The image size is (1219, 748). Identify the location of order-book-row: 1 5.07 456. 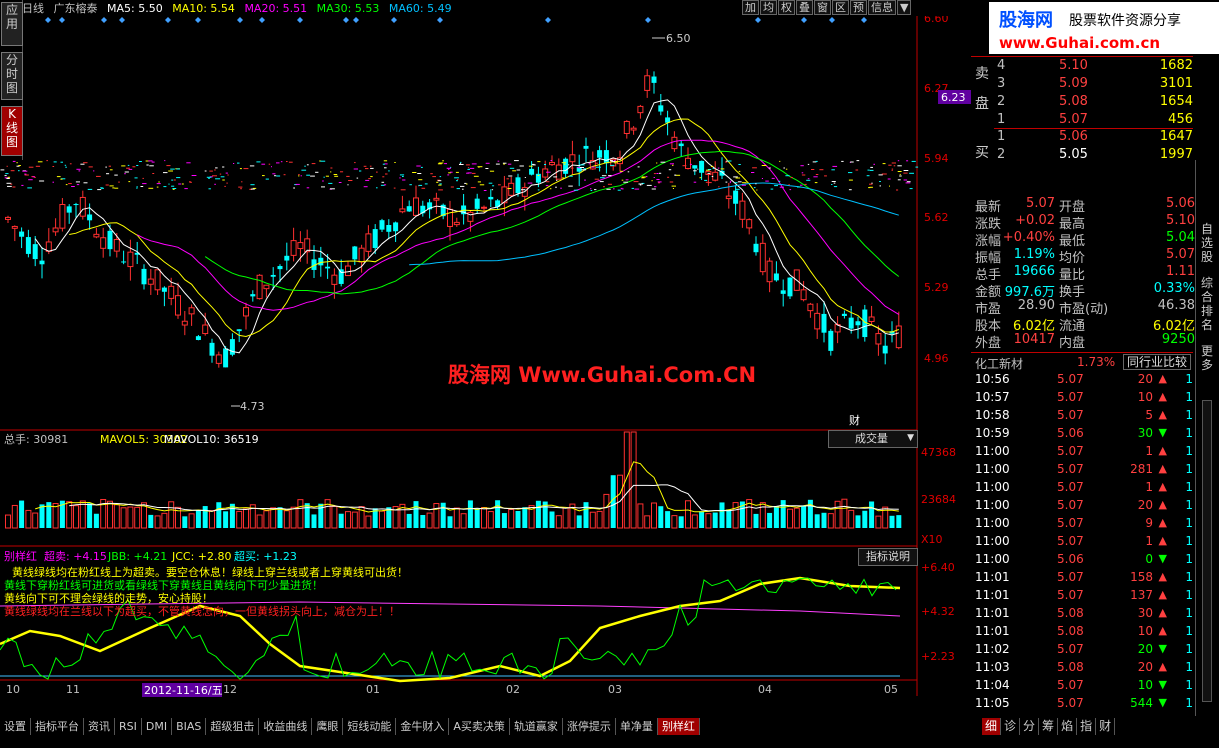
(1084, 120).